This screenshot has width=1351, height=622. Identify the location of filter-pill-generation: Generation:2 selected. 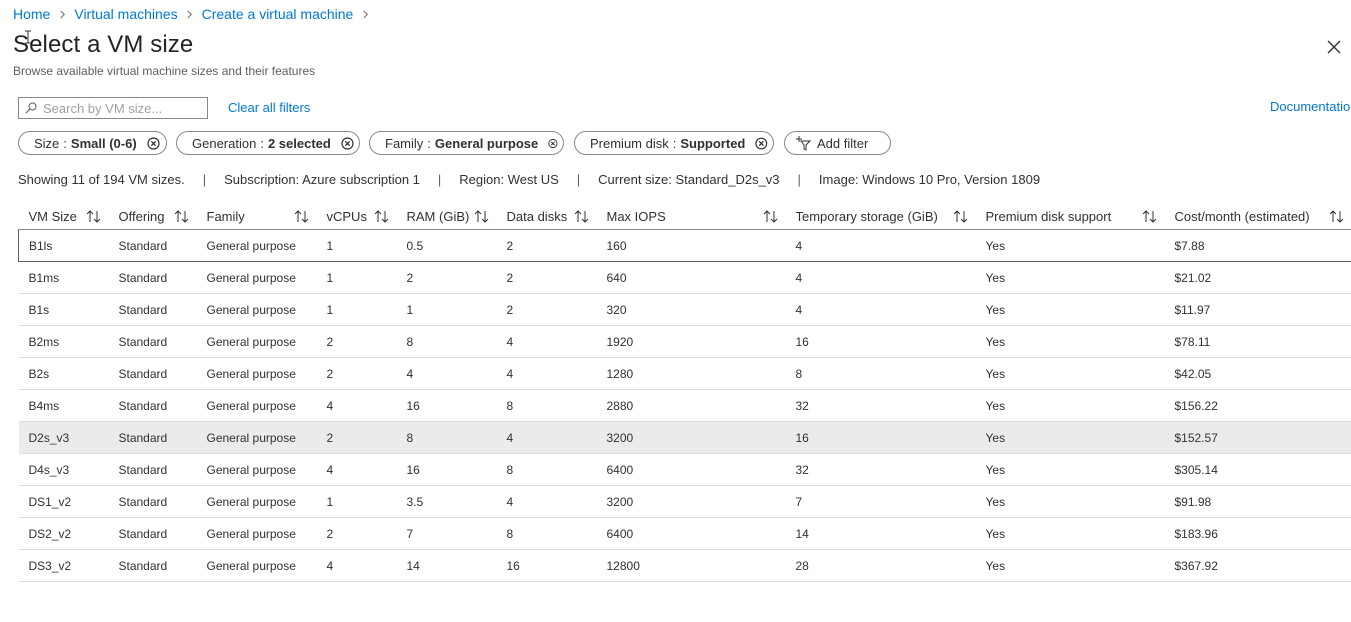
(268, 143).